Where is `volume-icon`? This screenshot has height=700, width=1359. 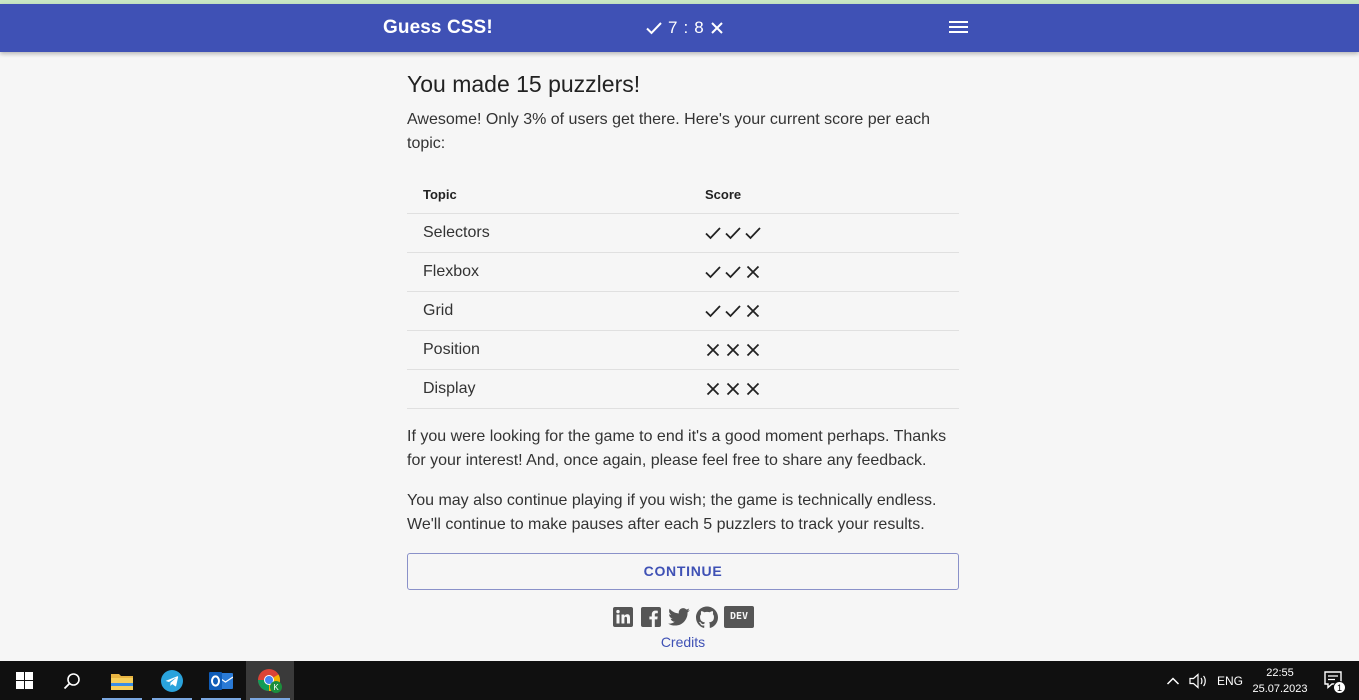
volume-icon is located at coordinates (1199, 680).